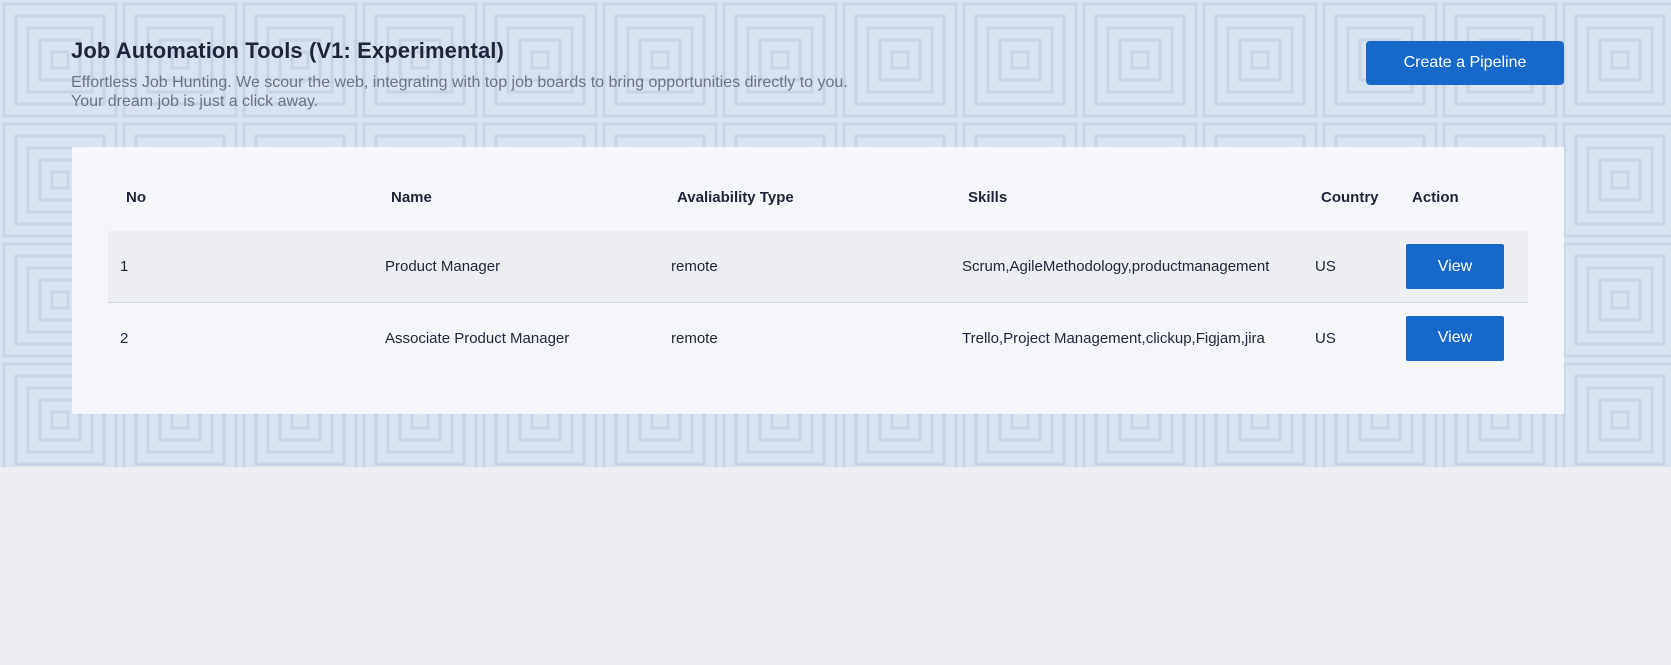  Describe the element at coordinates (1350, 197) in the screenshot. I see `column-header-country: Country` at that location.